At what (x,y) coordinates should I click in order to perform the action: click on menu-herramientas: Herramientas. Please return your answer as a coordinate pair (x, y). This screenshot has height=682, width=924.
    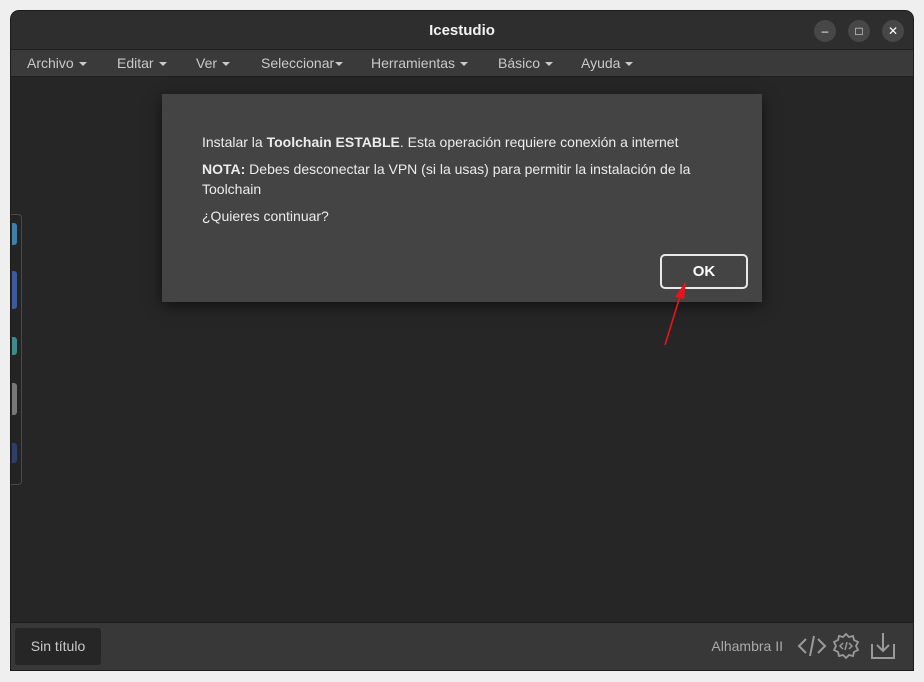
    Looking at the image, I should click on (420, 63).